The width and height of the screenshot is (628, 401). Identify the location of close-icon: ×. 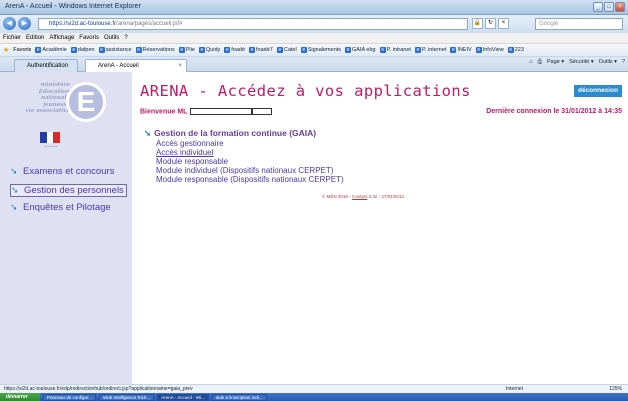
(620, 7).